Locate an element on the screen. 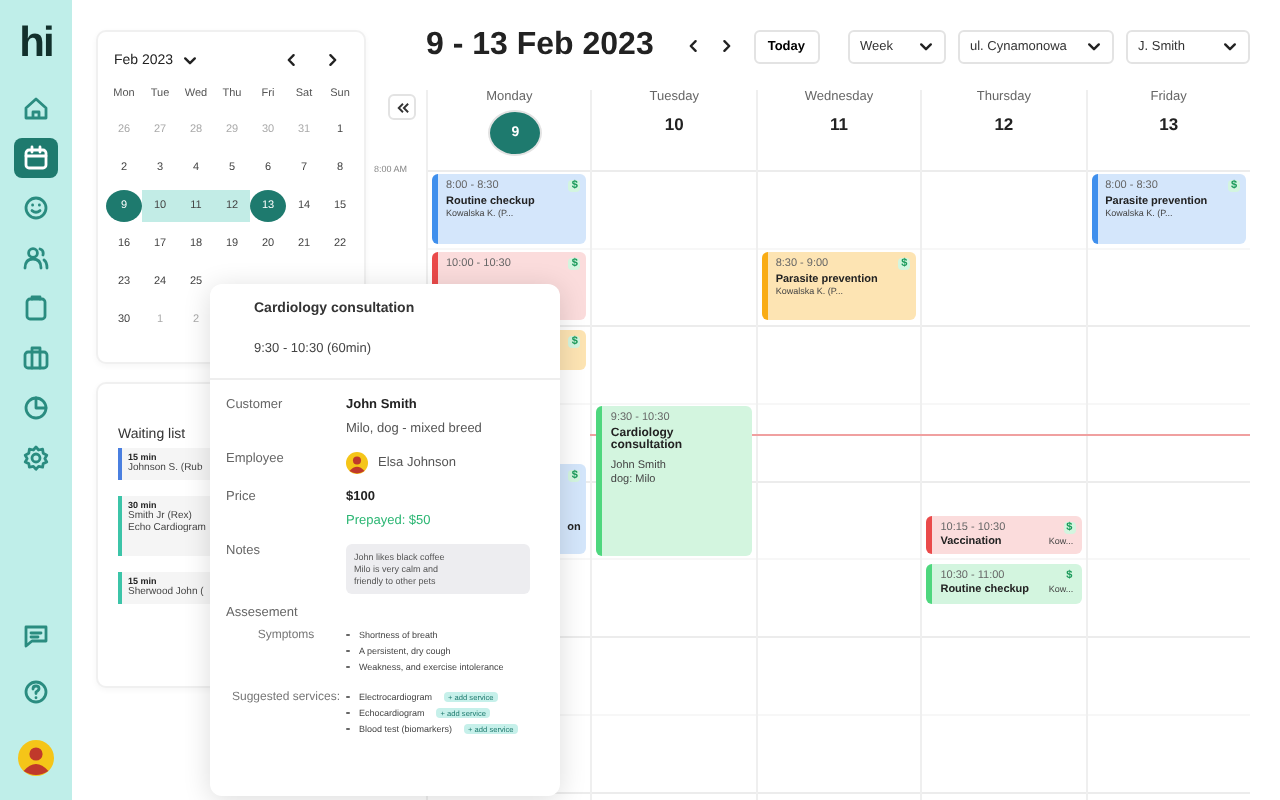 The height and width of the screenshot is (800, 1280). chat-icon is located at coordinates (36, 636).